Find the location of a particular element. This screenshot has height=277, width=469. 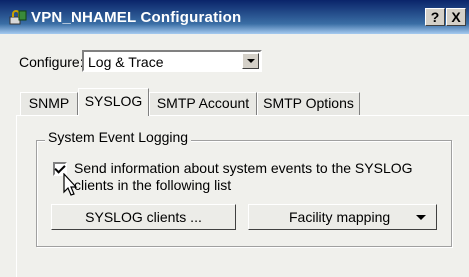

dropdown-arrow-icon is located at coordinates (421, 217).